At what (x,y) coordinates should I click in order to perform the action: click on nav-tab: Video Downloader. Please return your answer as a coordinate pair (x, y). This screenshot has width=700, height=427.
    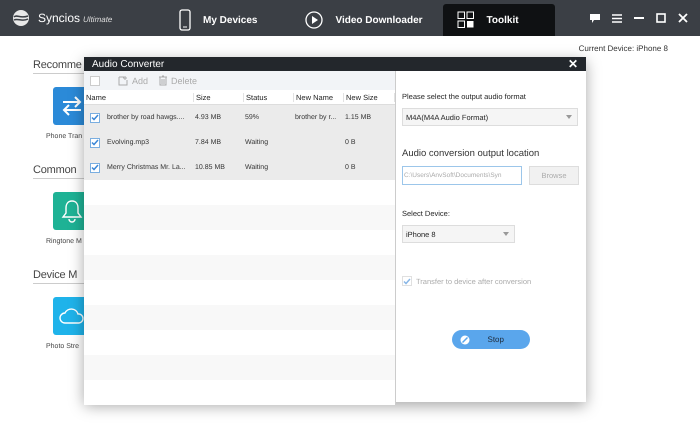
    Looking at the image, I should click on (364, 20).